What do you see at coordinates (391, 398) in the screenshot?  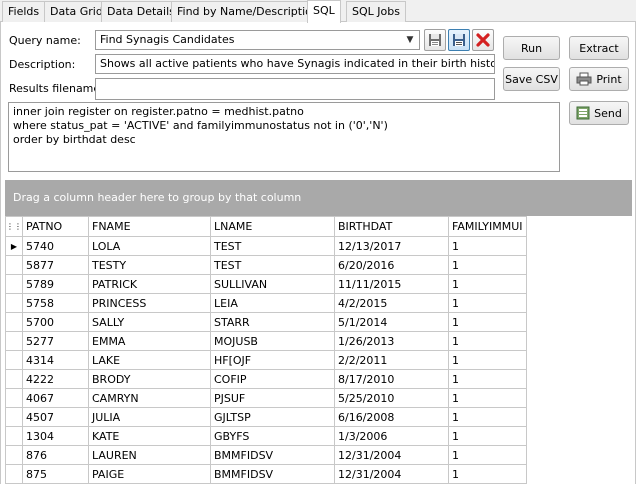 I see `table-cell: 5/25/2010` at bounding box center [391, 398].